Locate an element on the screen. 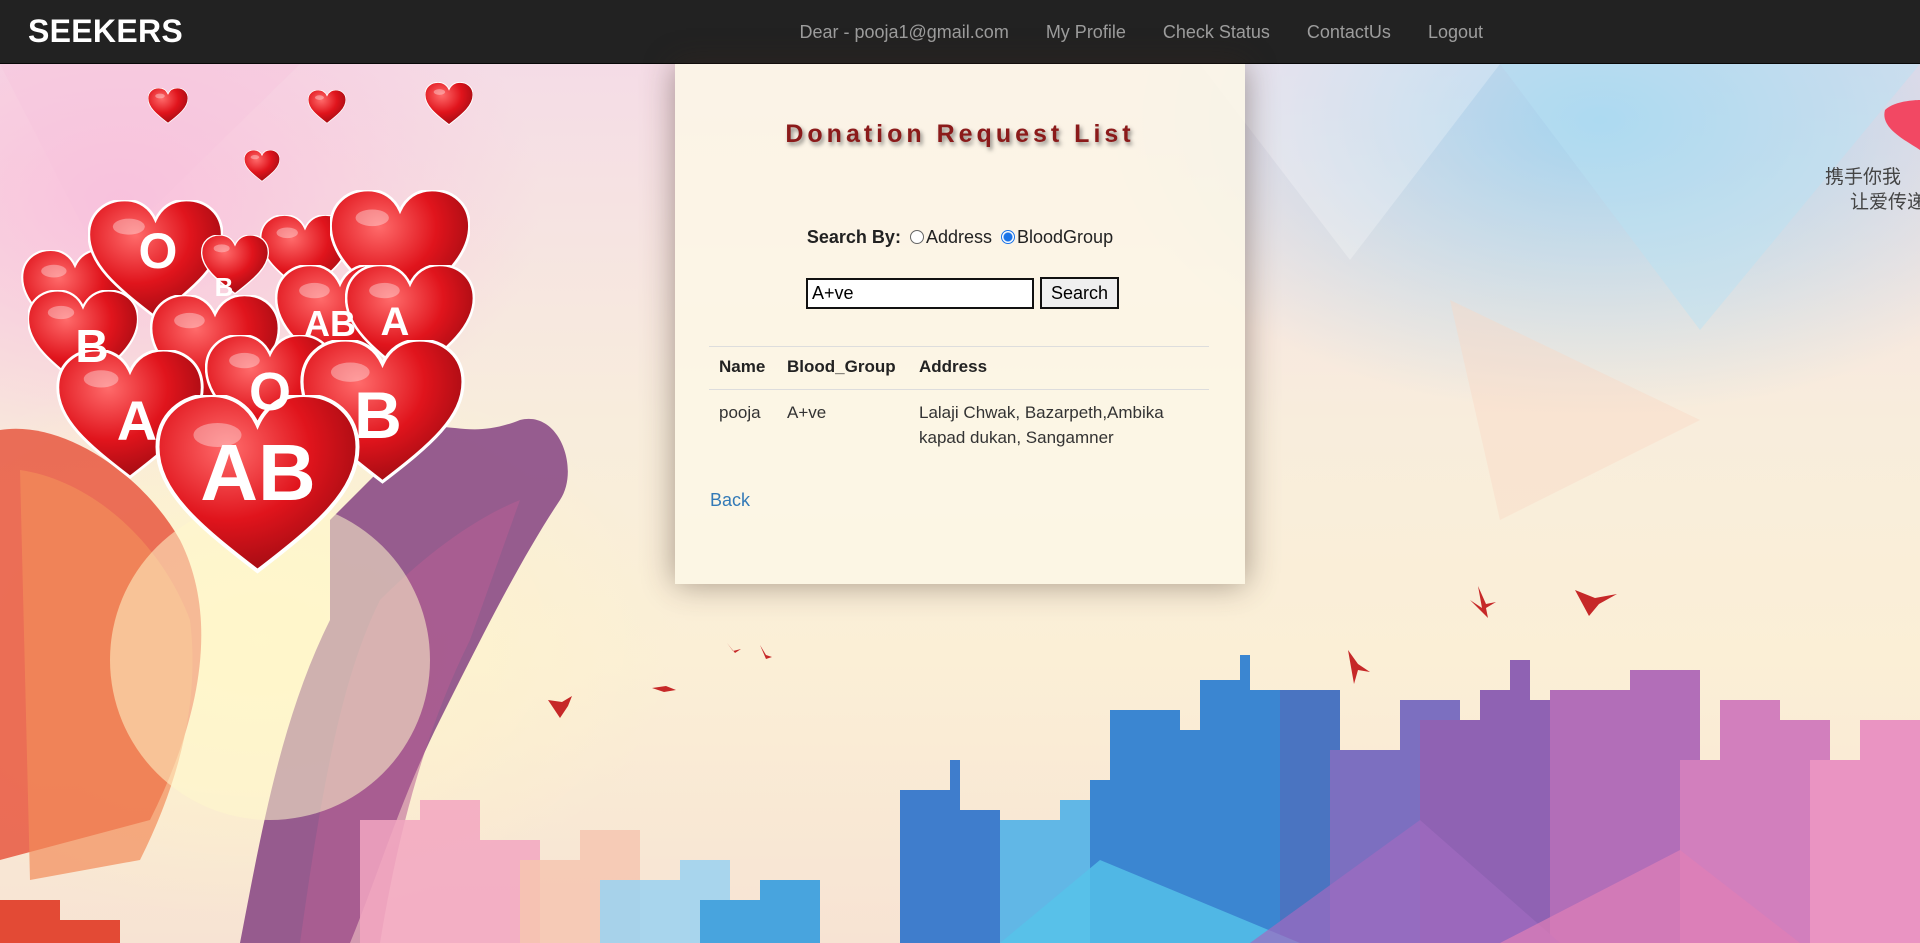  radio-bloodgroup-label: BloodGroup is located at coordinates (1065, 237).